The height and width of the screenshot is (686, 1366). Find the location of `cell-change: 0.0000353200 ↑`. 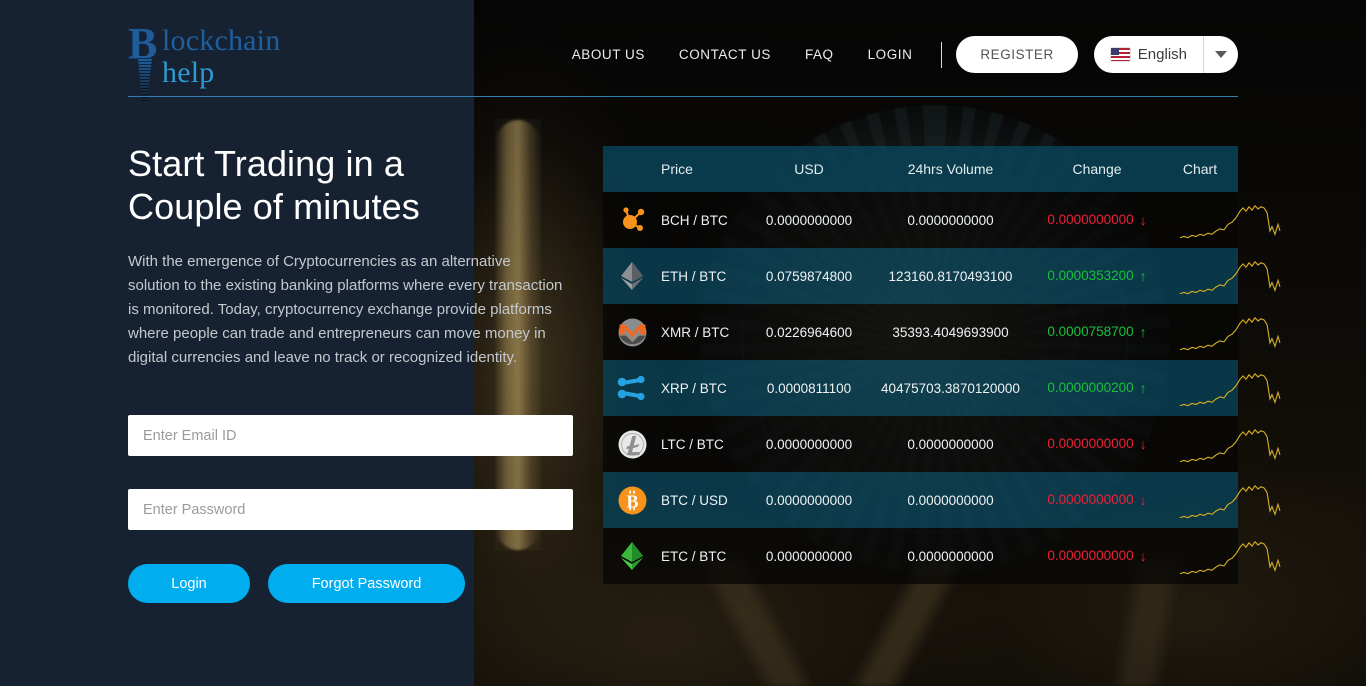

cell-change: 0.0000353200 ↑ is located at coordinates (1097, 276).